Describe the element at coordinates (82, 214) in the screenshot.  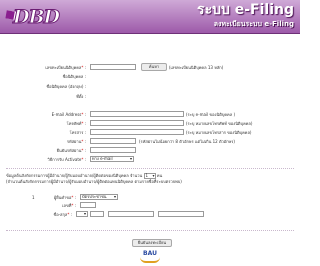
I see `name-title-select` at that location.